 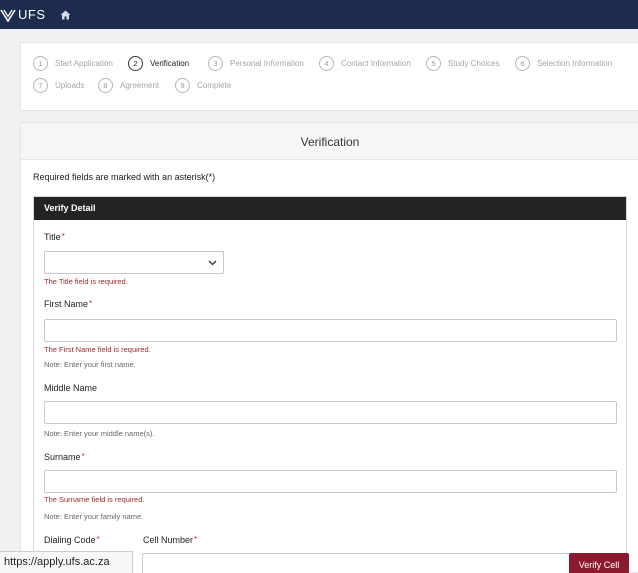 What do you see at coordinates (97, 349) in the screenshot?
I see `first-name-error: The First Name field is required.` at bounding box center [97, 349].